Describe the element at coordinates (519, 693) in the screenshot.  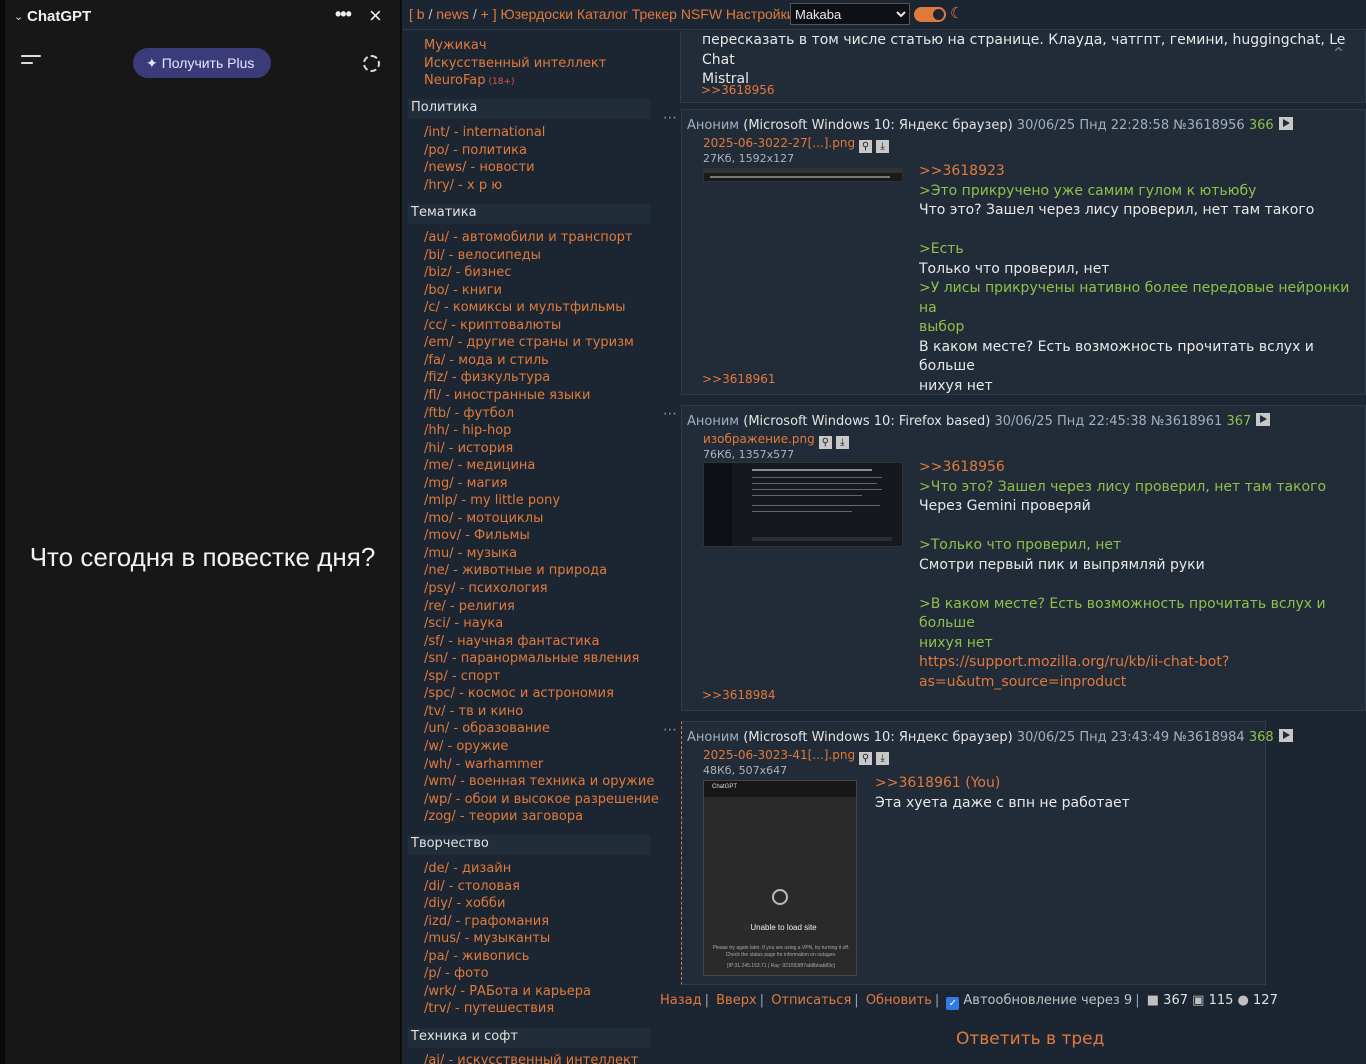
I see `board-link: /spc/ - космос и астрономия` at that location.